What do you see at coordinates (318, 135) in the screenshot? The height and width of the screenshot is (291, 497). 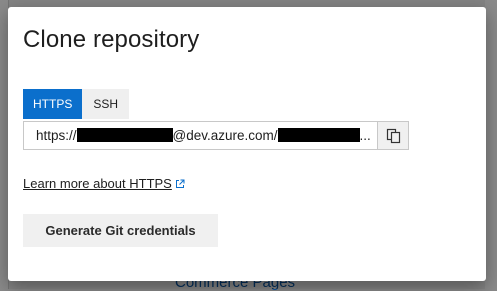 I see `redacted-path` at bounding box center [318, 135].